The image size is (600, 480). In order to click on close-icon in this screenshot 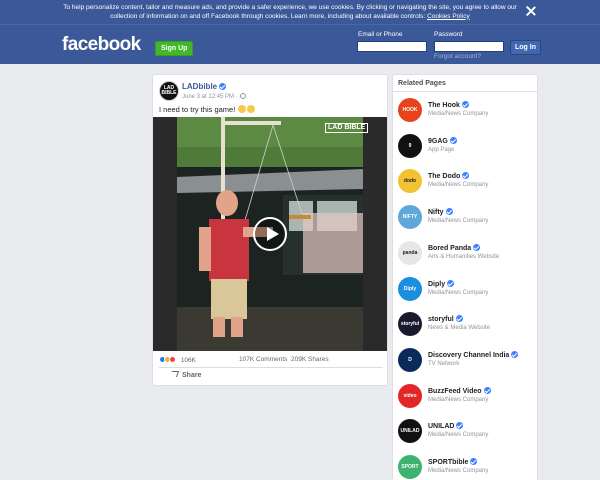, I will do `click(531, 11)`.